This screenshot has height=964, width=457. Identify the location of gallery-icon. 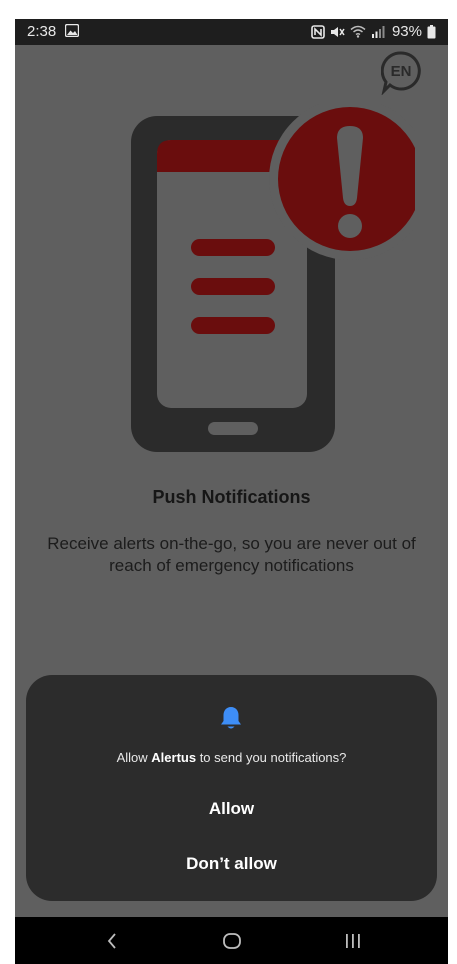
(72, 30).